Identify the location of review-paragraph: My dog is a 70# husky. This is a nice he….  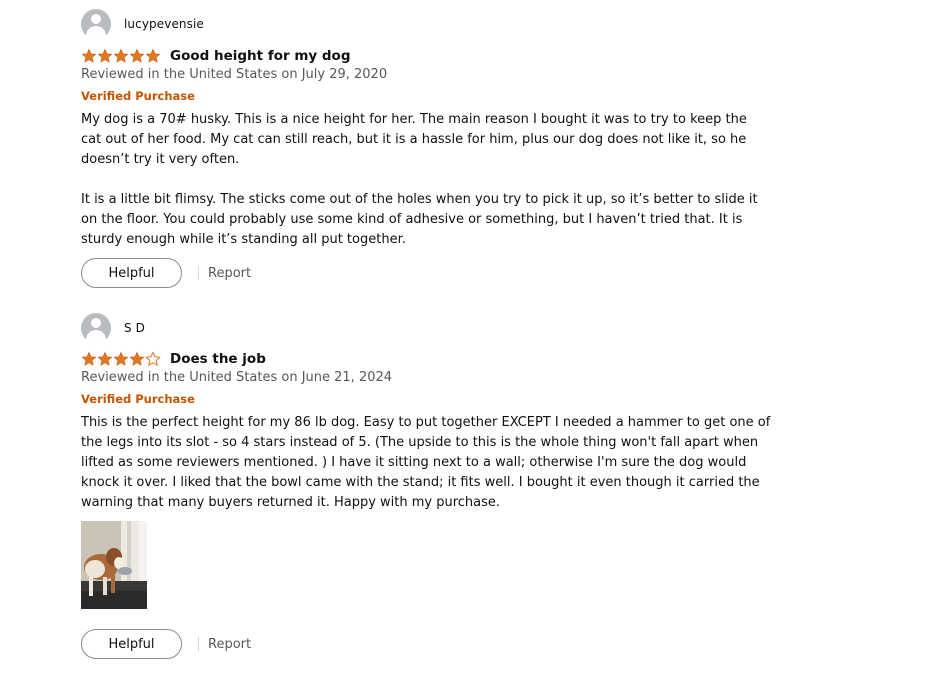
(414, 139).